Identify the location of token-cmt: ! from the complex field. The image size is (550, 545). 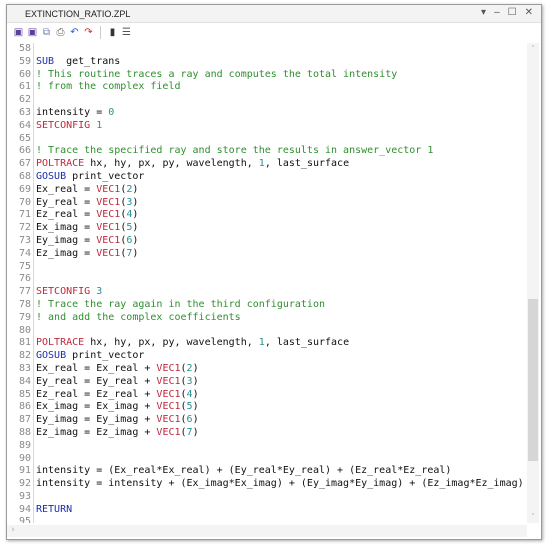
(108, 87).